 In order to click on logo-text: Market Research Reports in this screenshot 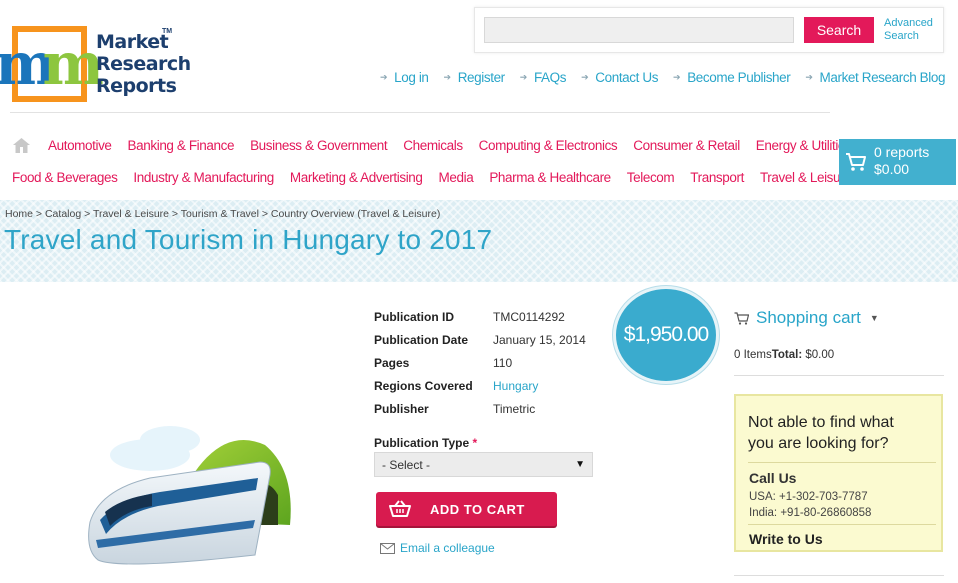, I will do `click(143, 64)`.